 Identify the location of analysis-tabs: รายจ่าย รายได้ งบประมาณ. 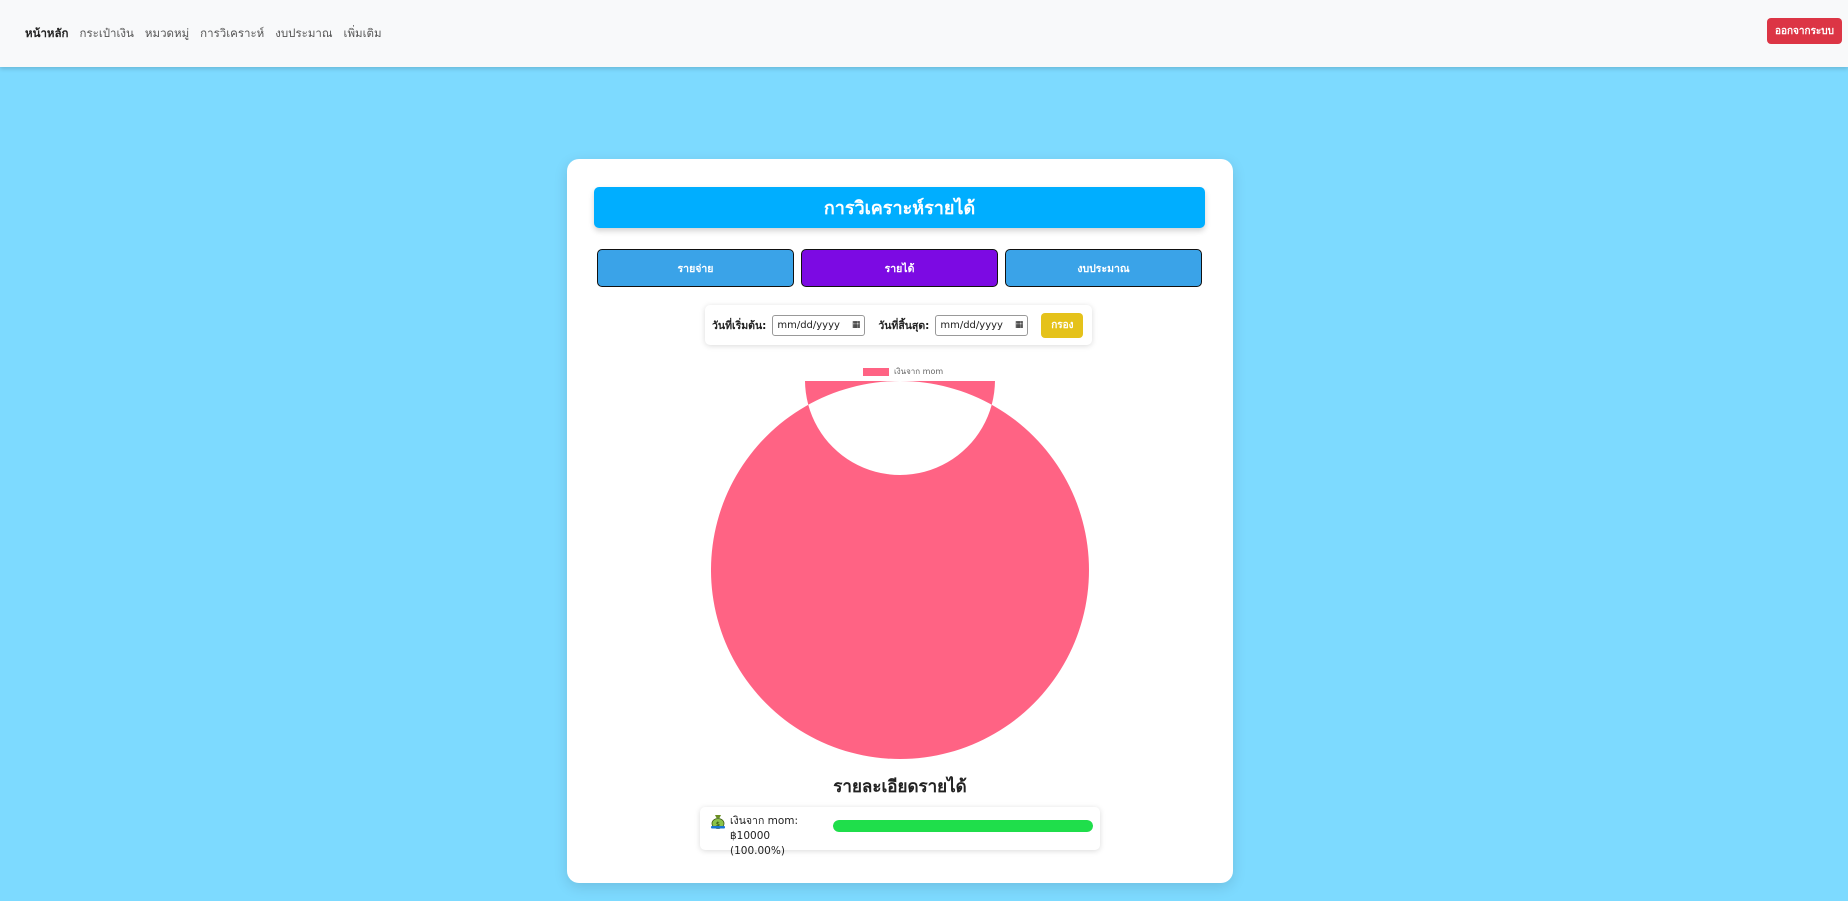
(900, 268).